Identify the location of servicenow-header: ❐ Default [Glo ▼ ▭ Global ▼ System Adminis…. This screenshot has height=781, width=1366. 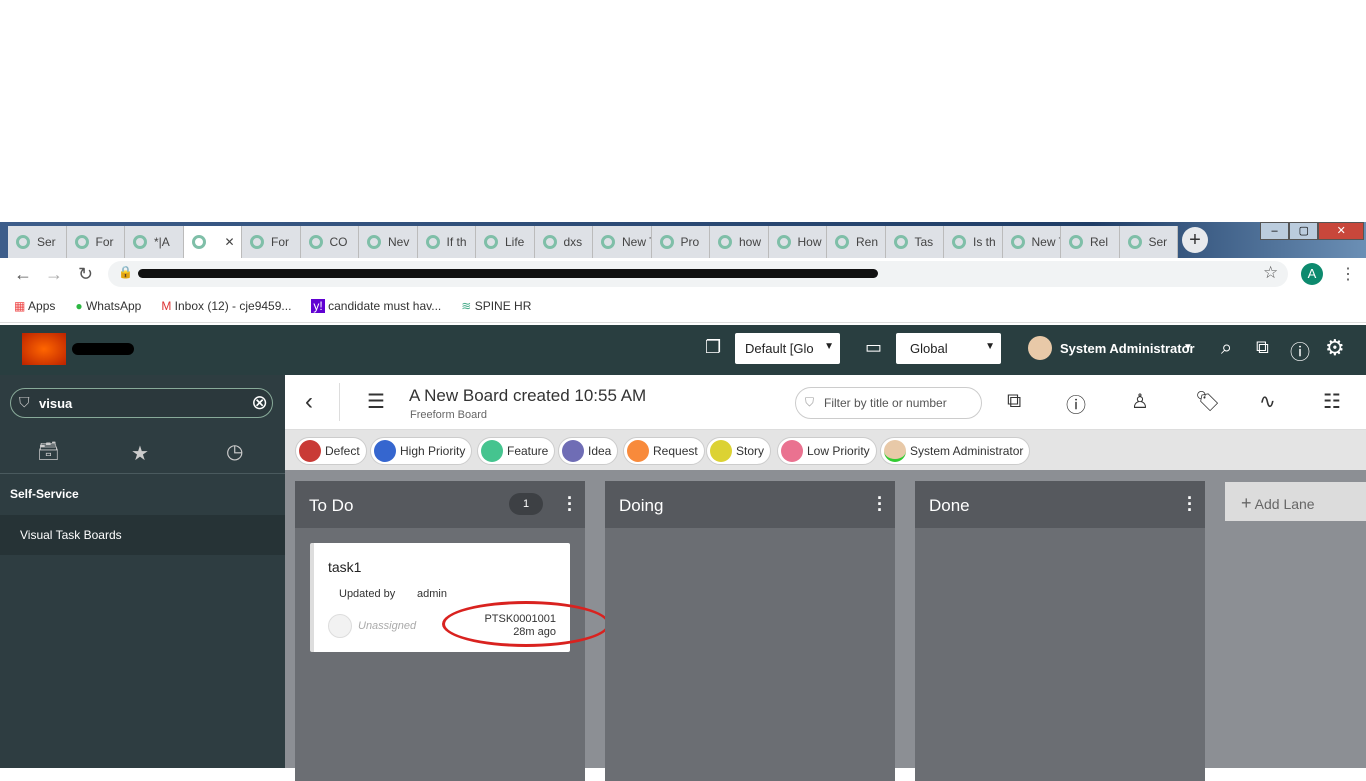
(683, 350).